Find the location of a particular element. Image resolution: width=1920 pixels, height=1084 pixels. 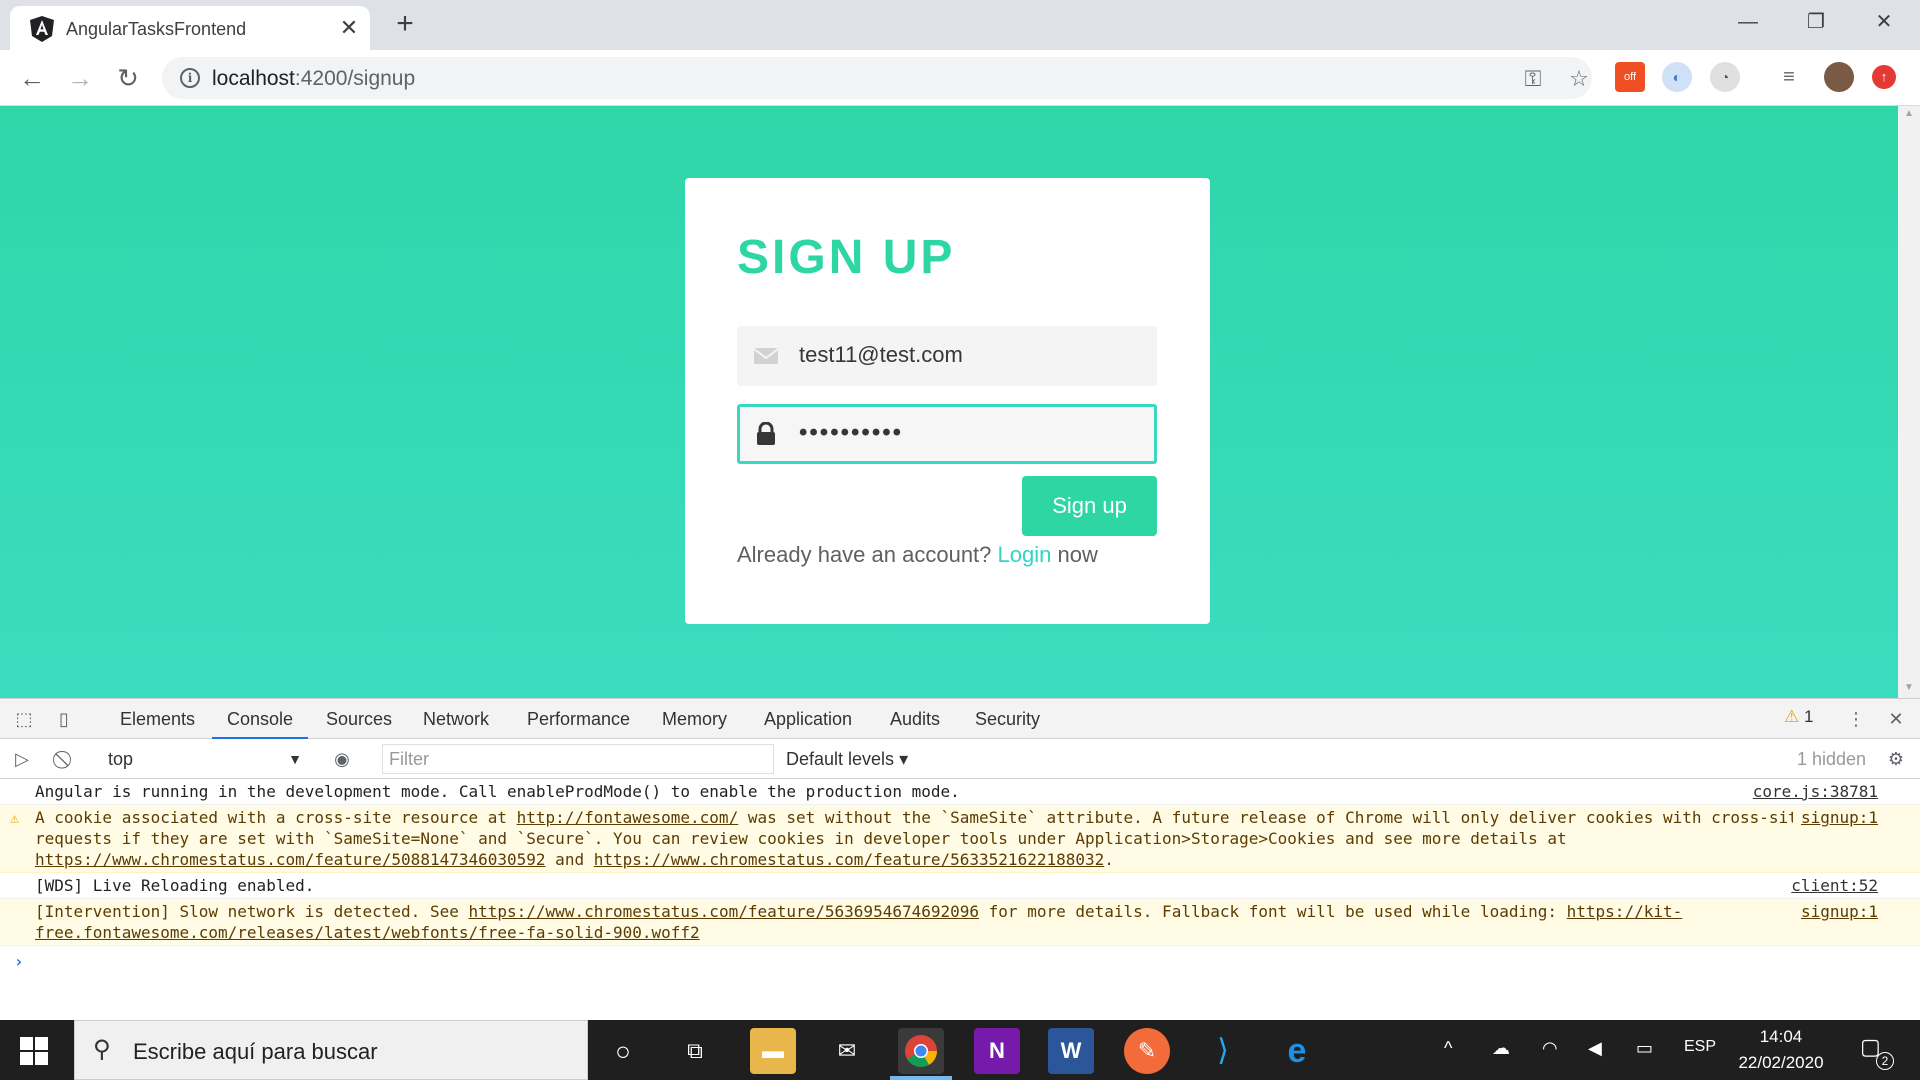

onedrive-icon: ☁ is located at coordinates (1501, 1048).